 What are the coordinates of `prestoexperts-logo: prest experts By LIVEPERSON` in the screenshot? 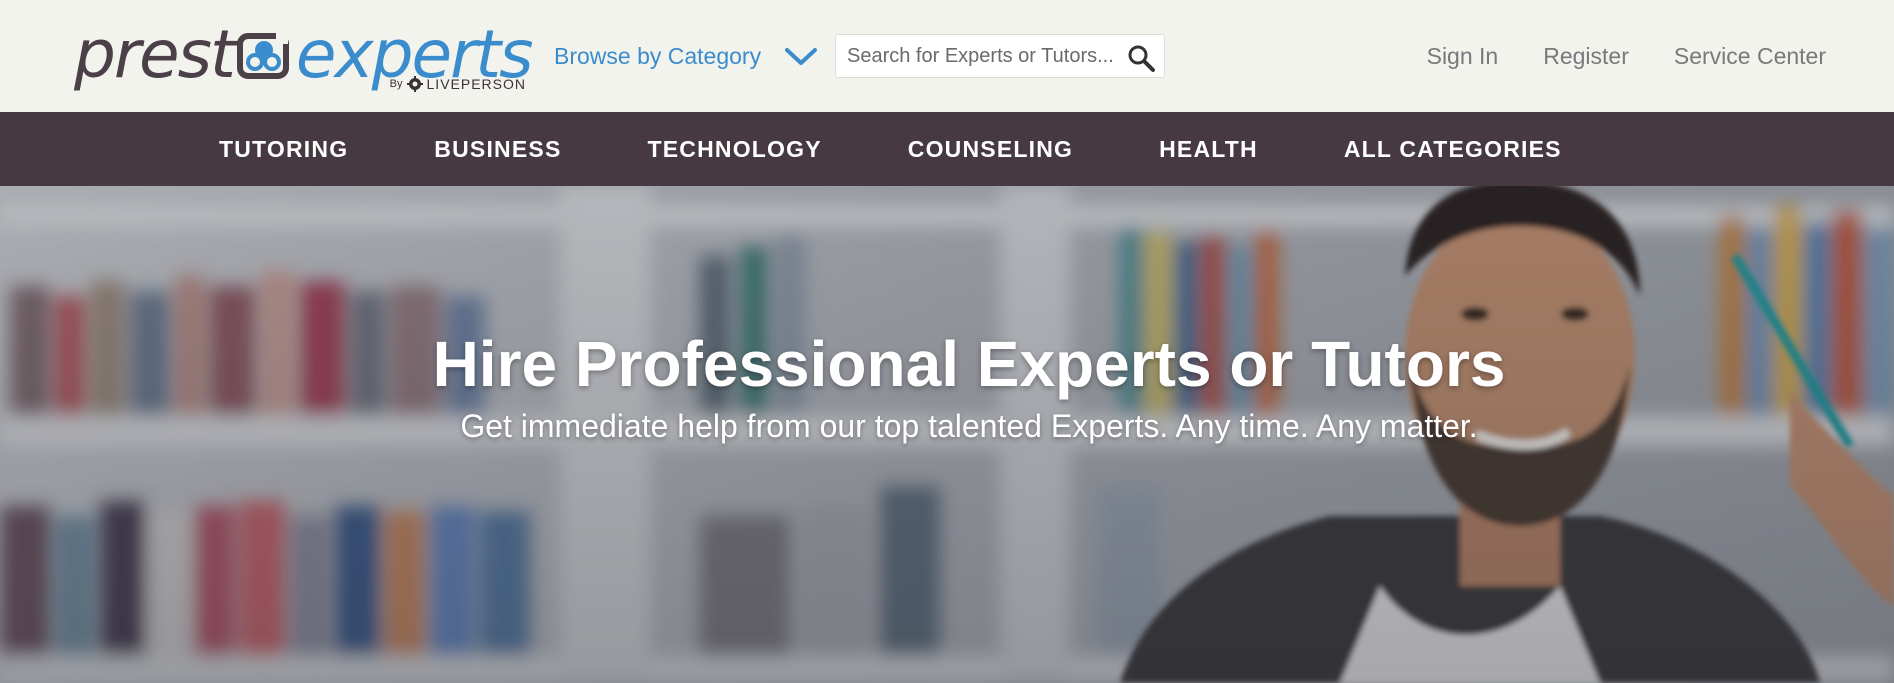 It's located at (303, 56).